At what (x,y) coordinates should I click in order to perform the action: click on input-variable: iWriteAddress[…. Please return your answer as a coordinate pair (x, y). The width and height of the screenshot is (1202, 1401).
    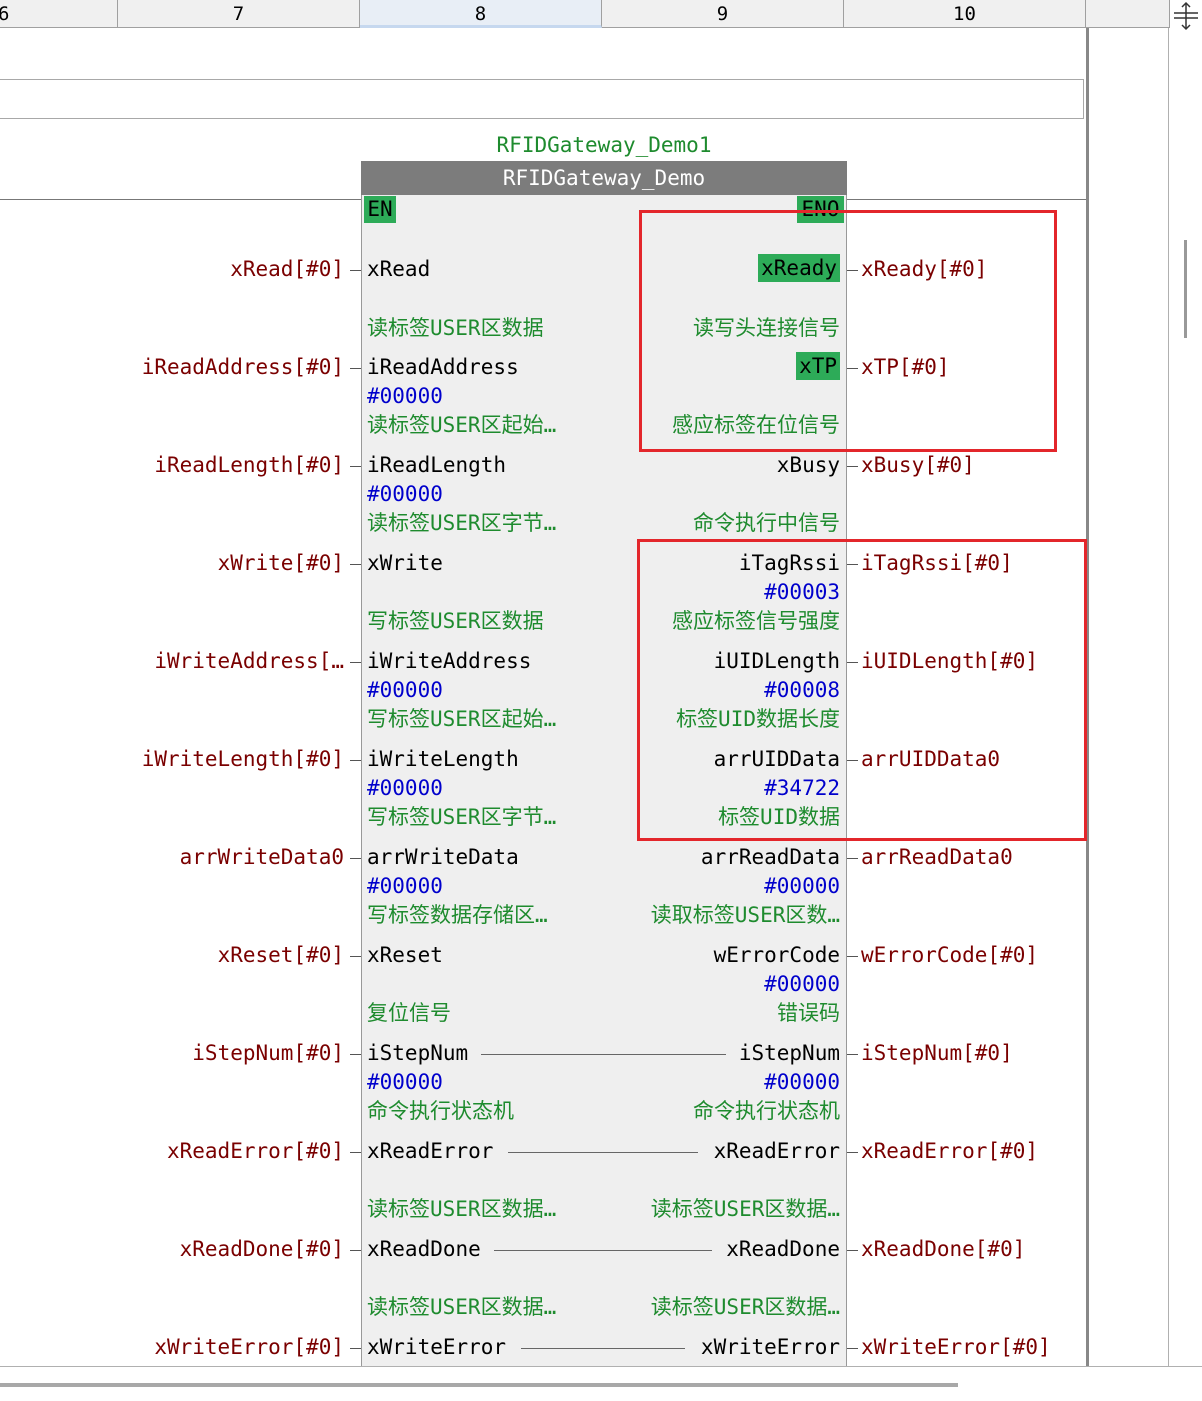
    Looking at the image, I should click on (249, 661).